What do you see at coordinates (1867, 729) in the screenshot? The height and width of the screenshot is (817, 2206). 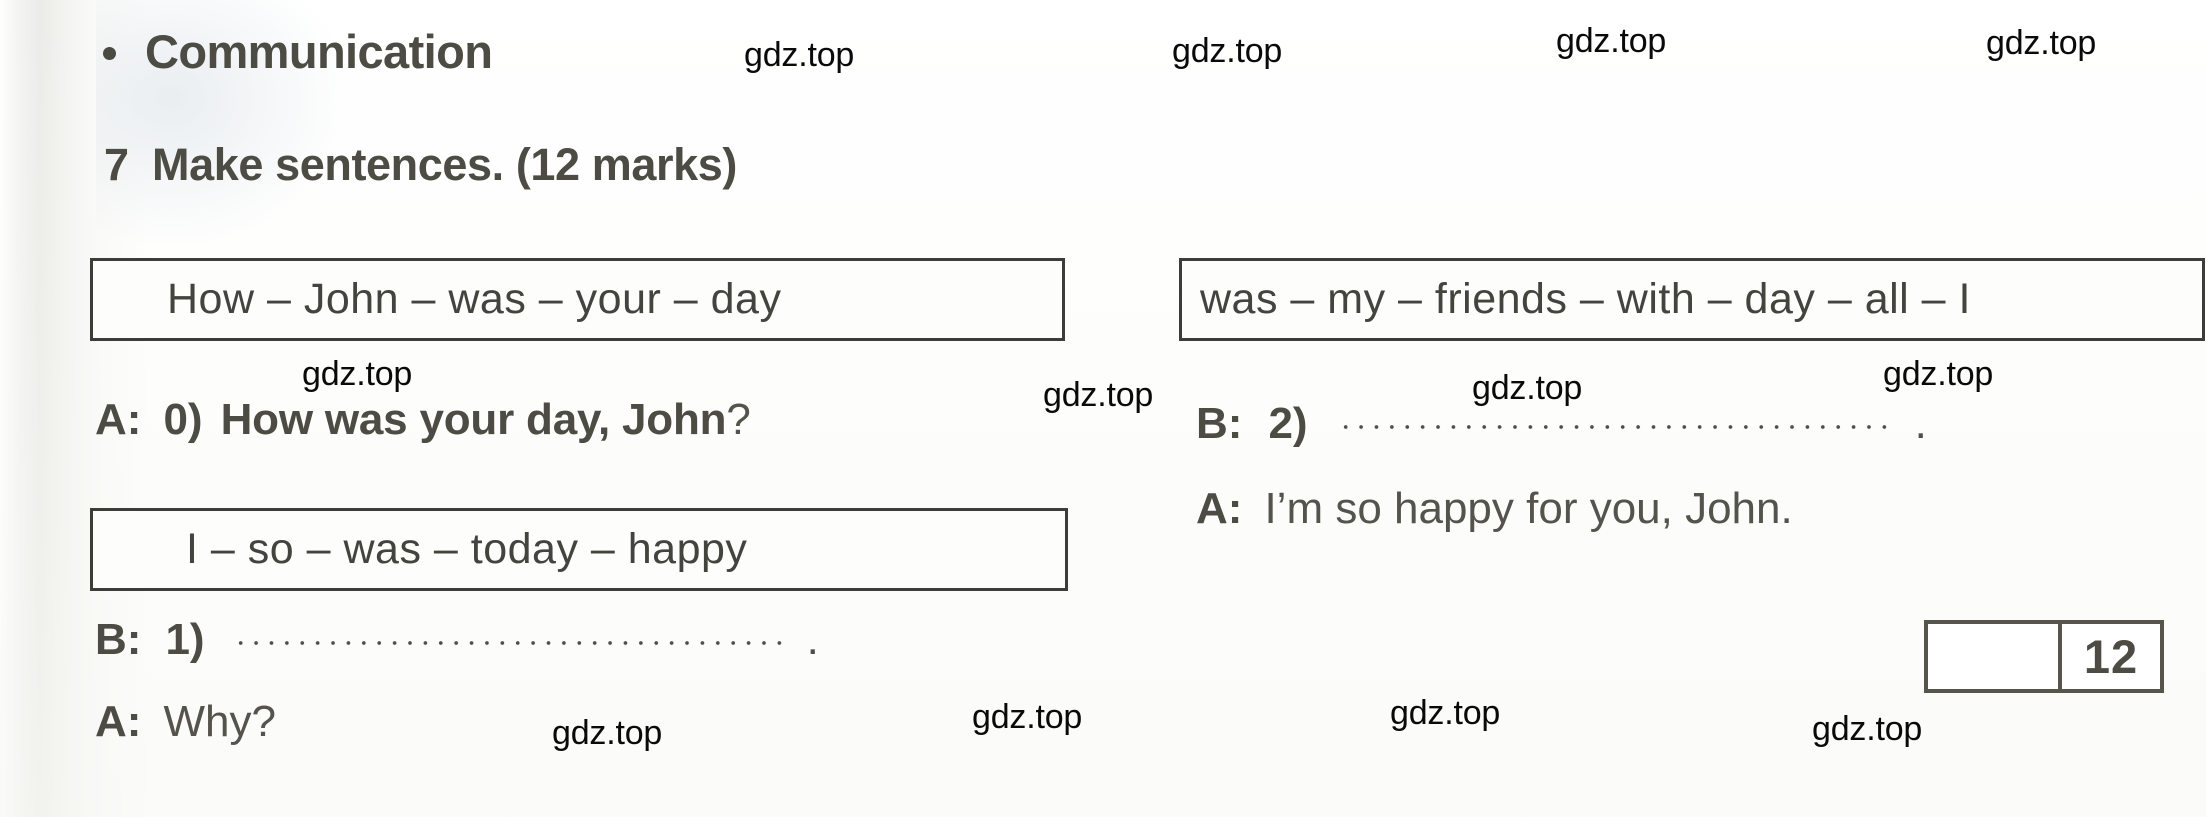 I see `watermark-12: gdz.top` at bounding box center [1867, 729].